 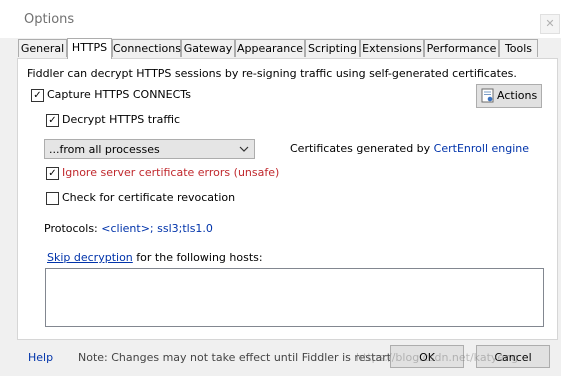 What do you see at coordinates (149, 197) in the screenshot?
I see `check-revocation-label: Check for certificate revocation` at bounding box center [149, 197].